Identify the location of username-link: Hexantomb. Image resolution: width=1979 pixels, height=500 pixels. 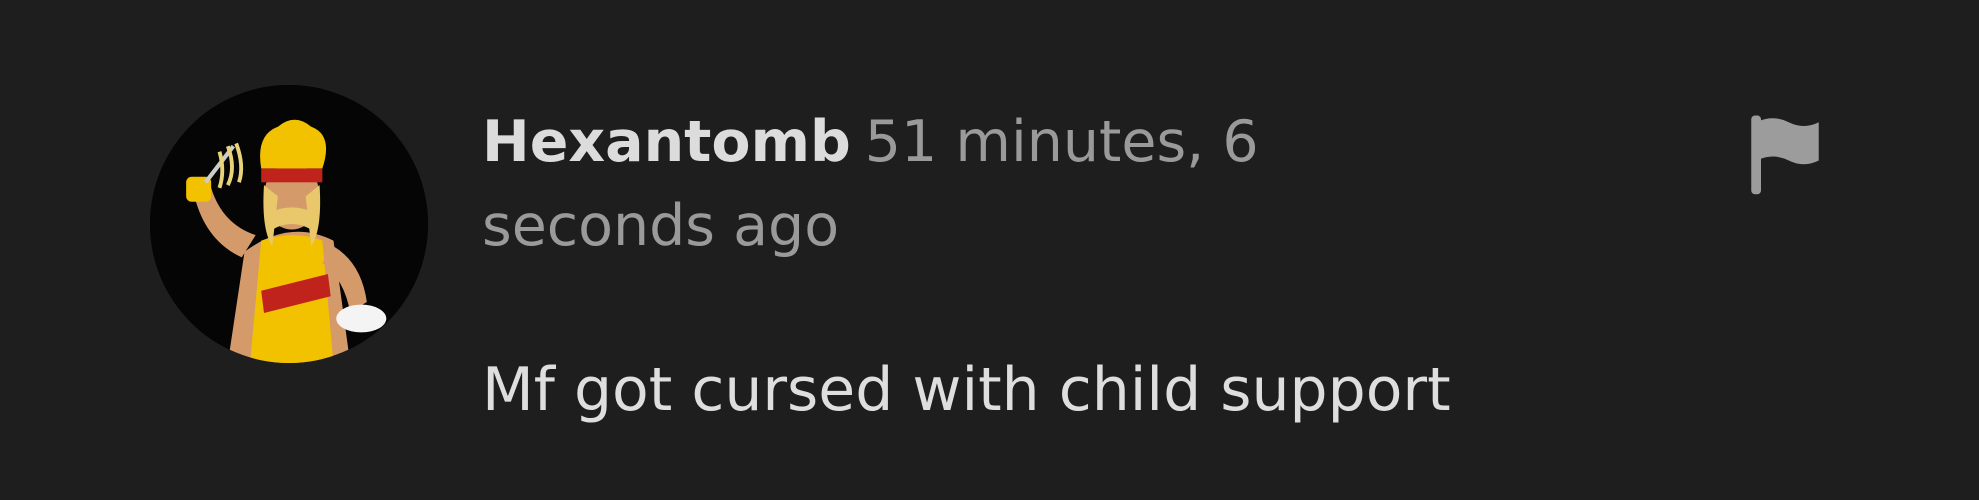
(666, 142).